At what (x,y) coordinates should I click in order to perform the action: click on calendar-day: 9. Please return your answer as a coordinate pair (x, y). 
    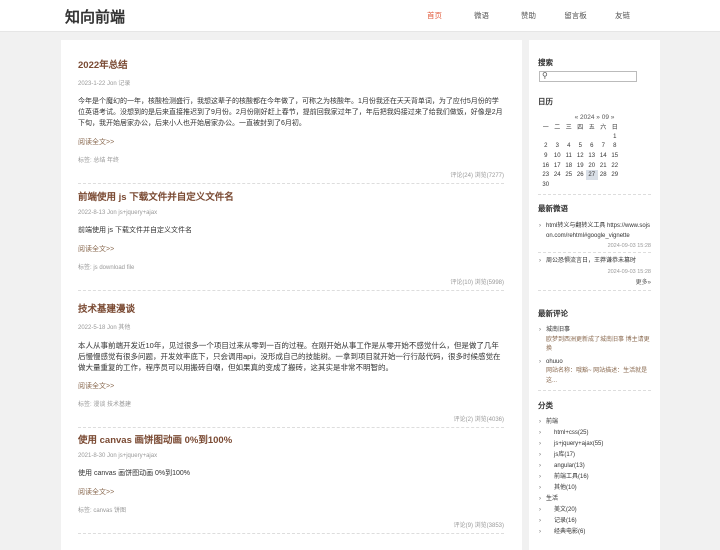
    Looking at the image, I should click on (546, 155).